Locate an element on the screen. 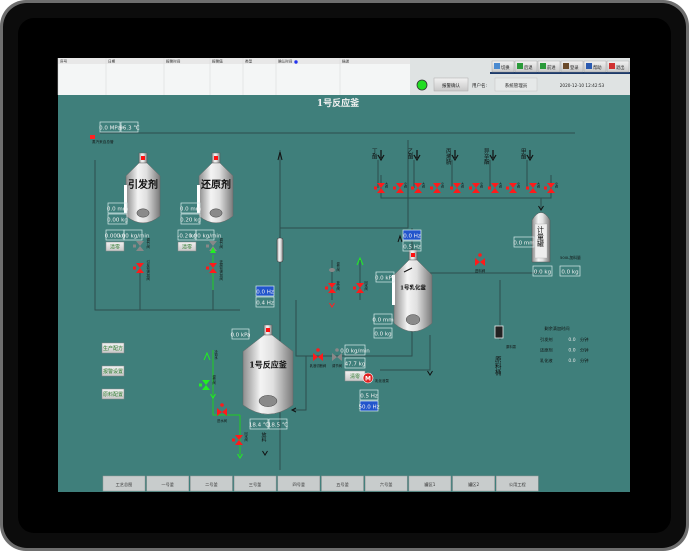 The width and height of the screenshot is (689, 555). motor-icon: M is located at coordinates (368, 379).